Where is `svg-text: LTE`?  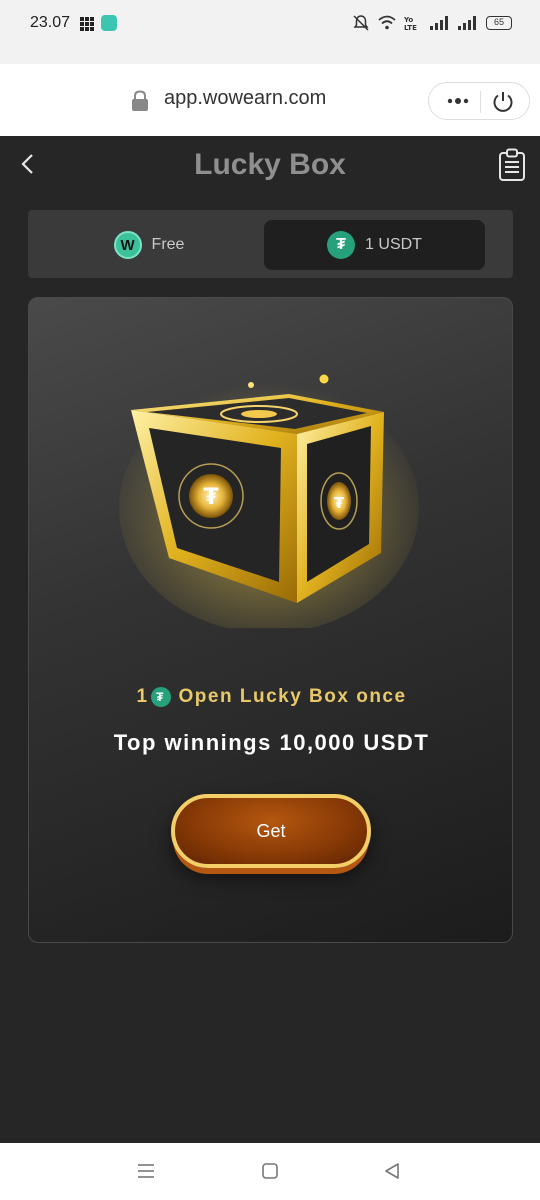 svg-text: LTE is located at coordinates (410, 27).